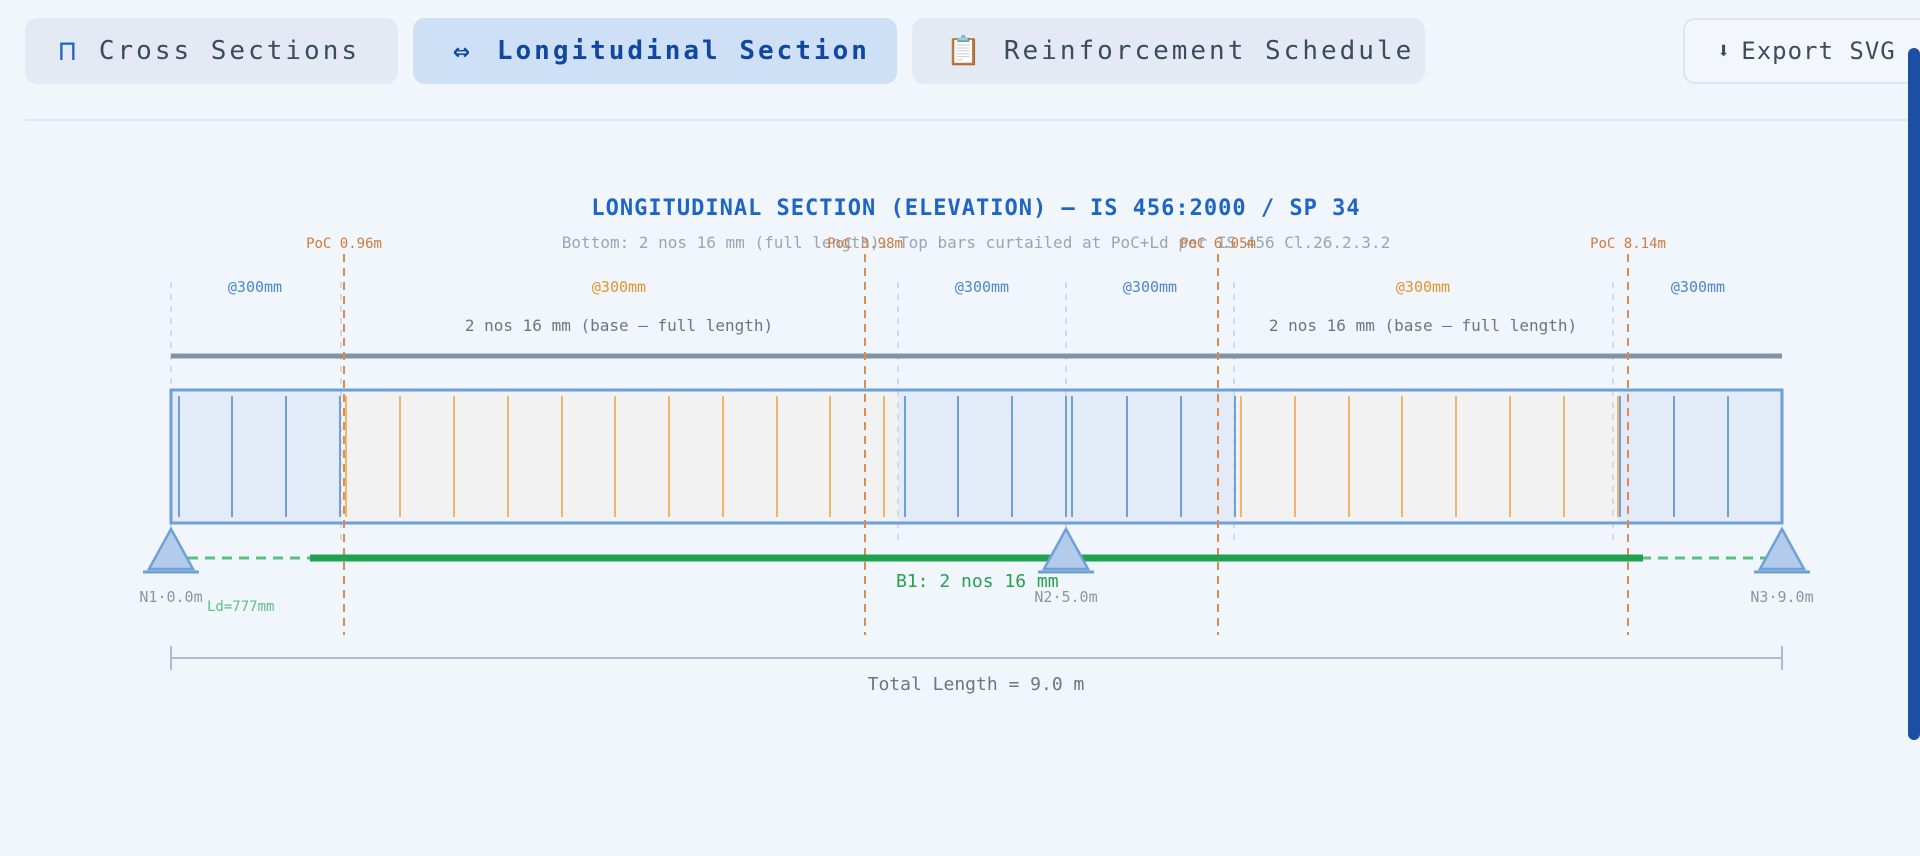 Image resolution: width=1920 pixels, height=856 pixels. I want to click on poc-label: PoC 8.14m, so click(1628, 244).